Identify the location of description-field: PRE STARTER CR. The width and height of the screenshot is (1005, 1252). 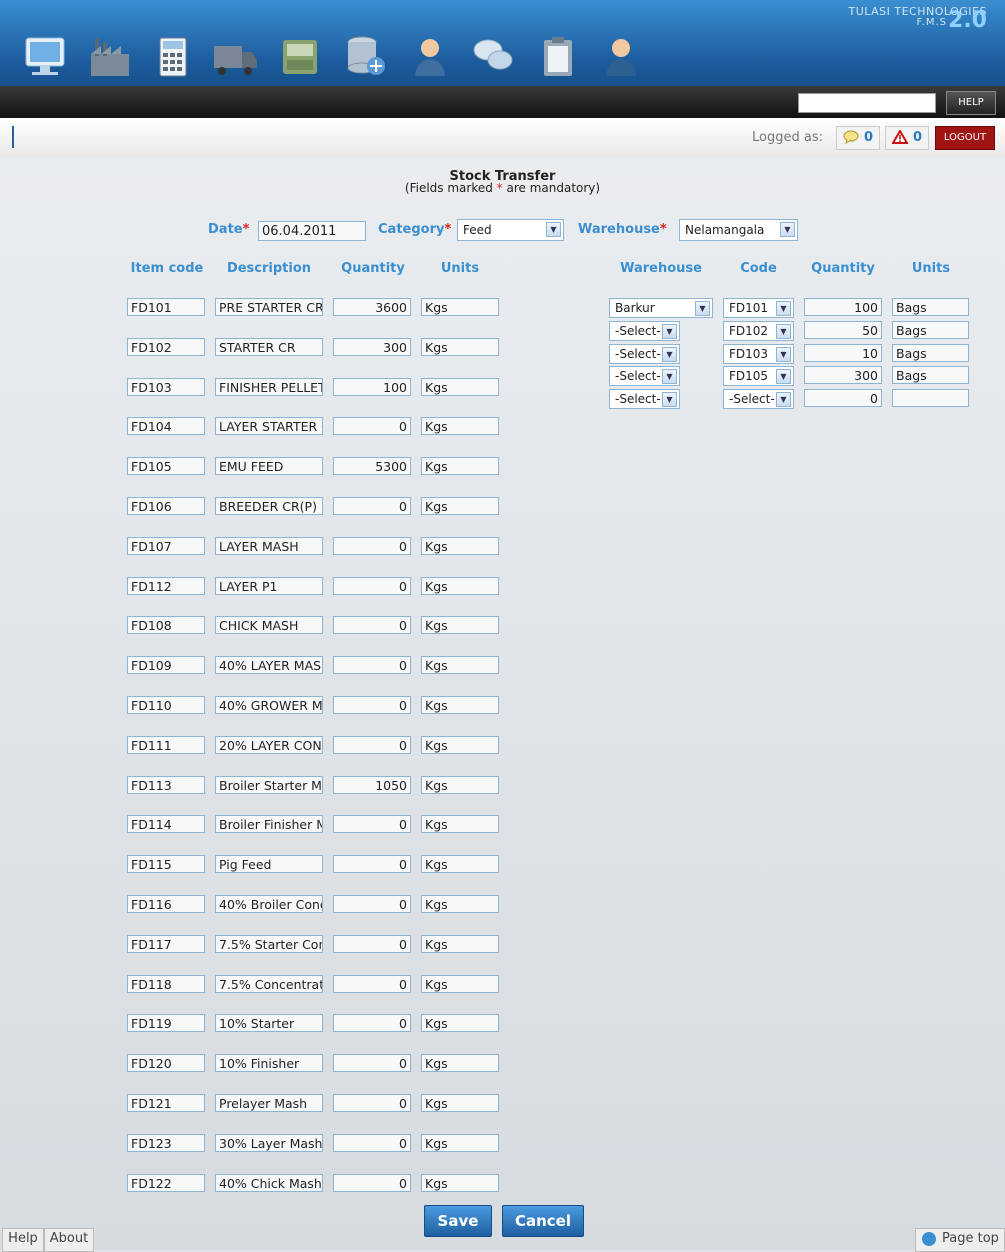
(269, 307).